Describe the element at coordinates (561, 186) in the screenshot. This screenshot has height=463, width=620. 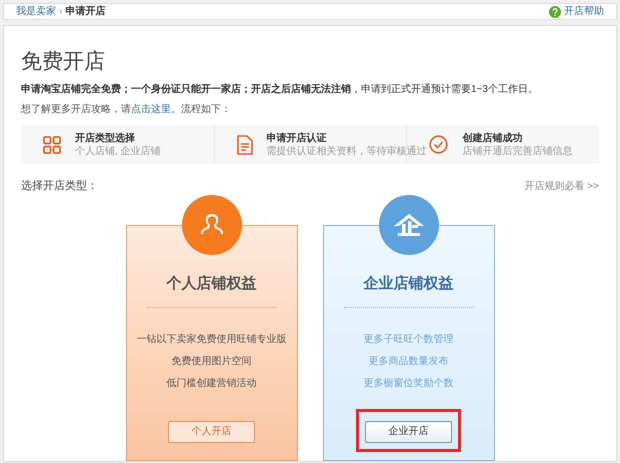
I see `rules-link: 开店规则必看 >>` at that location.